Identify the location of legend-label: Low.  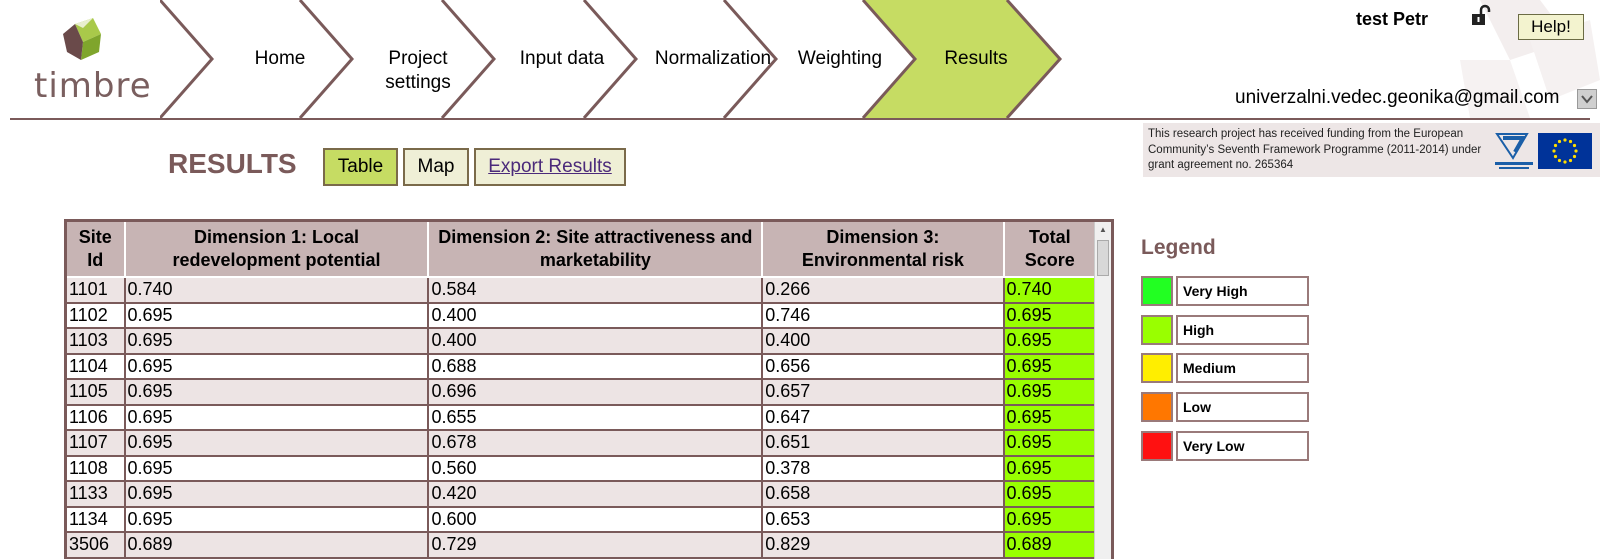
(1242, 407).